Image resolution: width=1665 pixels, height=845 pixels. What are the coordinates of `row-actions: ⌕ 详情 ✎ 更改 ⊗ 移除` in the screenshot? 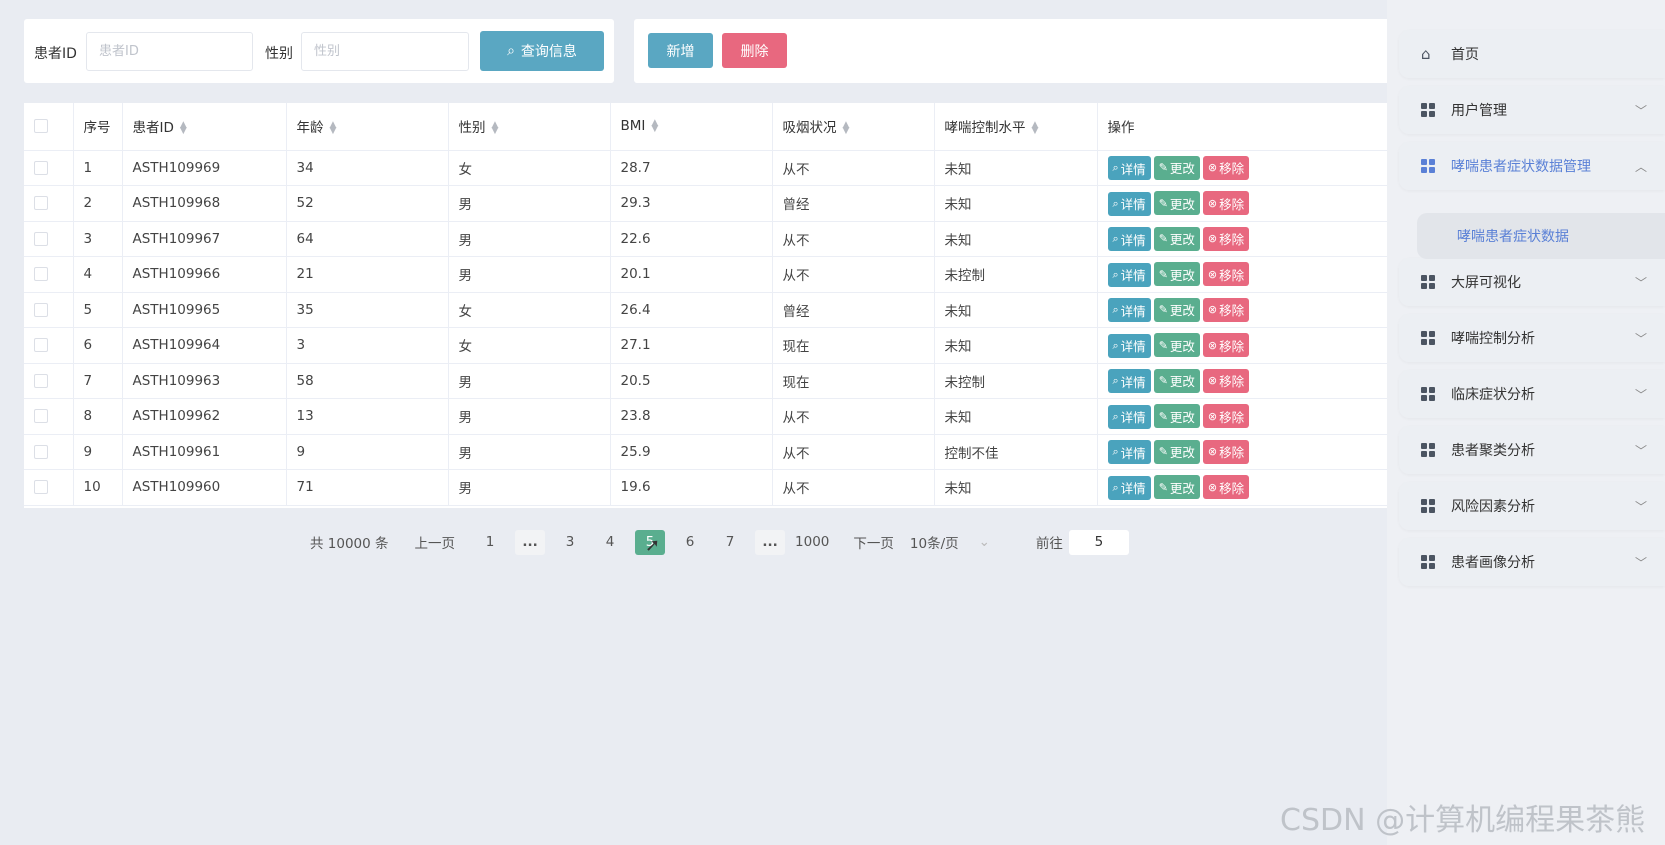 It's located at (1245, 381).